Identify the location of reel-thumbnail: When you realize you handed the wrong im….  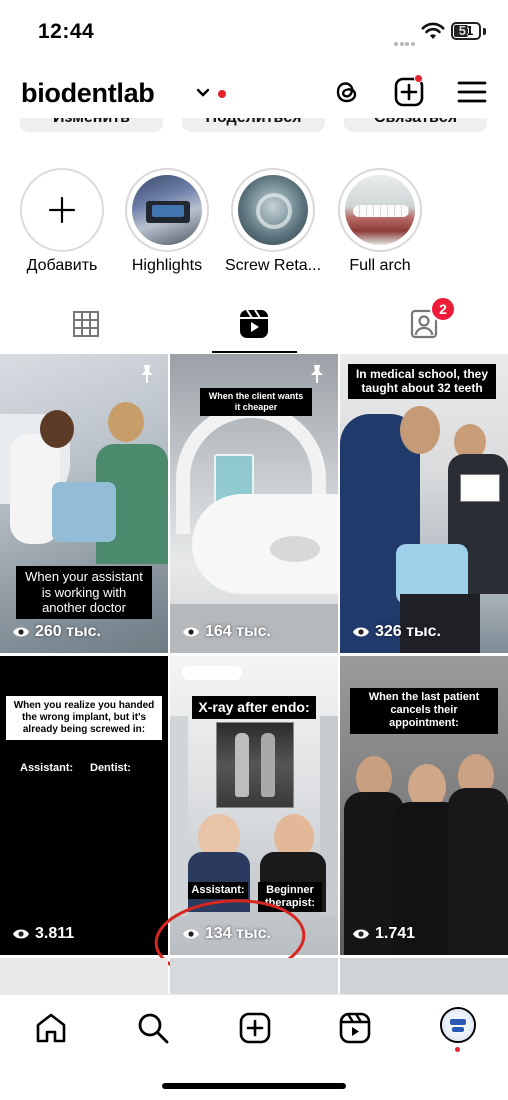
(84, 805).